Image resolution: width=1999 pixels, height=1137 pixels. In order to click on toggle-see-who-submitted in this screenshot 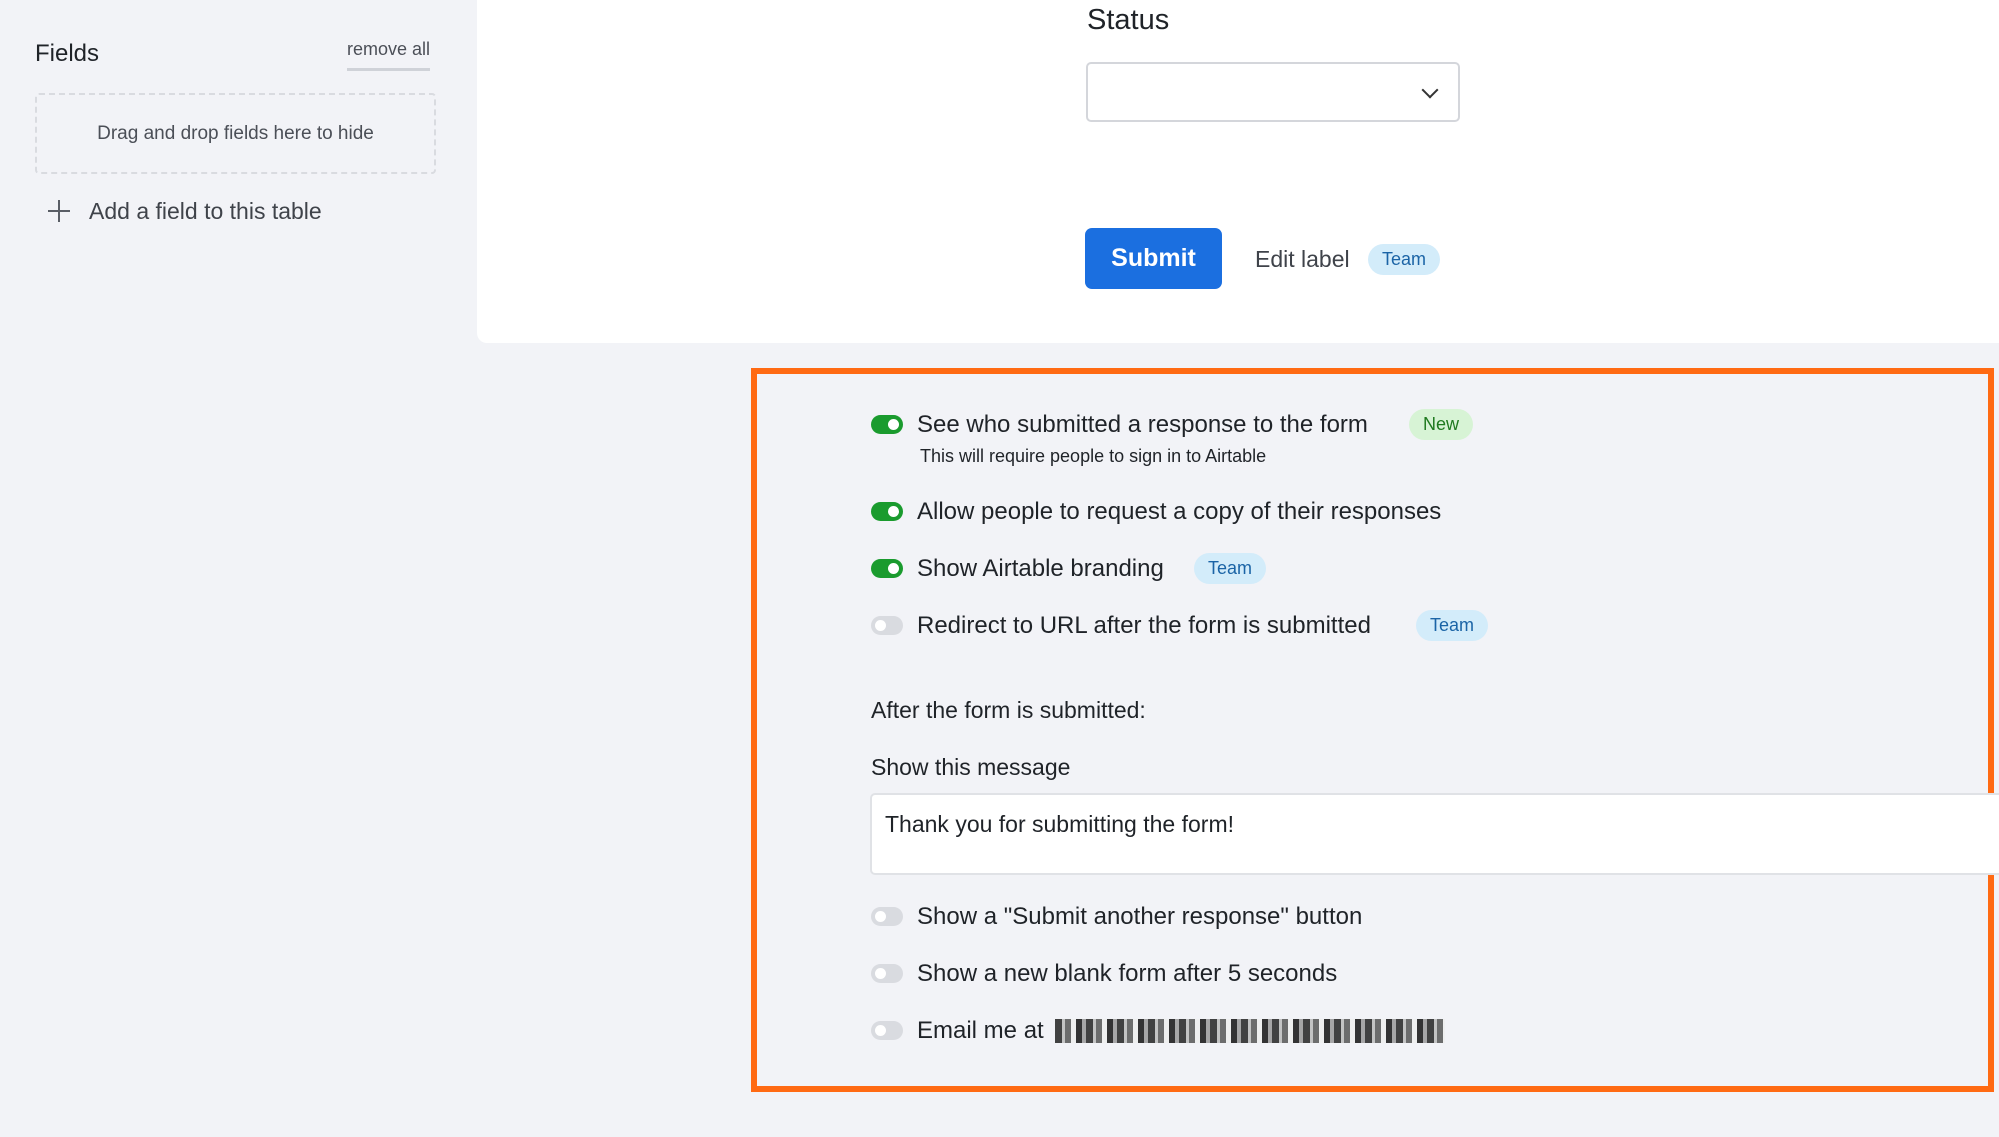, I will do `click(887, 424)`.